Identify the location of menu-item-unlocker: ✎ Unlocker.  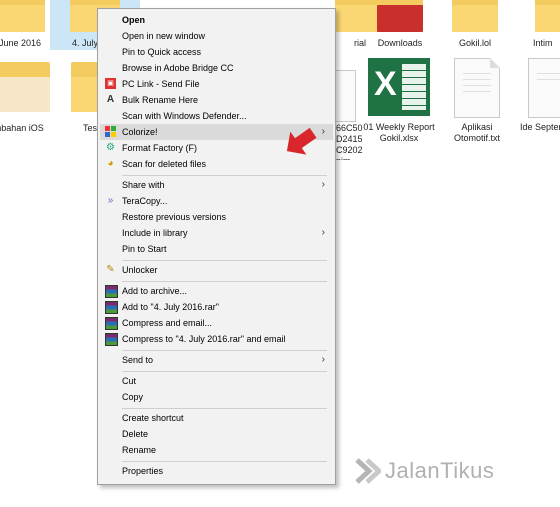
(216, 270).